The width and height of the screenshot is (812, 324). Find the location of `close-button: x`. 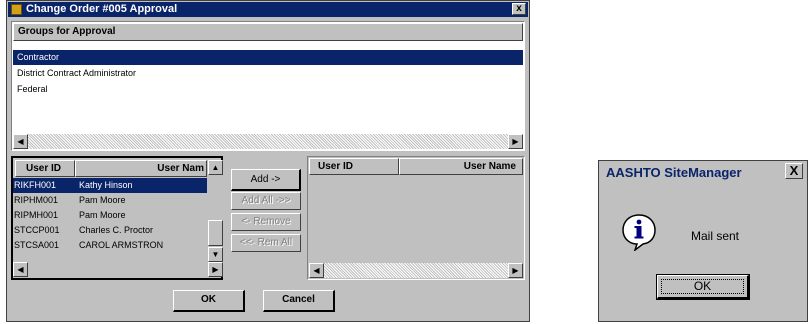

close-button: x is located at coordinates (519, 9).